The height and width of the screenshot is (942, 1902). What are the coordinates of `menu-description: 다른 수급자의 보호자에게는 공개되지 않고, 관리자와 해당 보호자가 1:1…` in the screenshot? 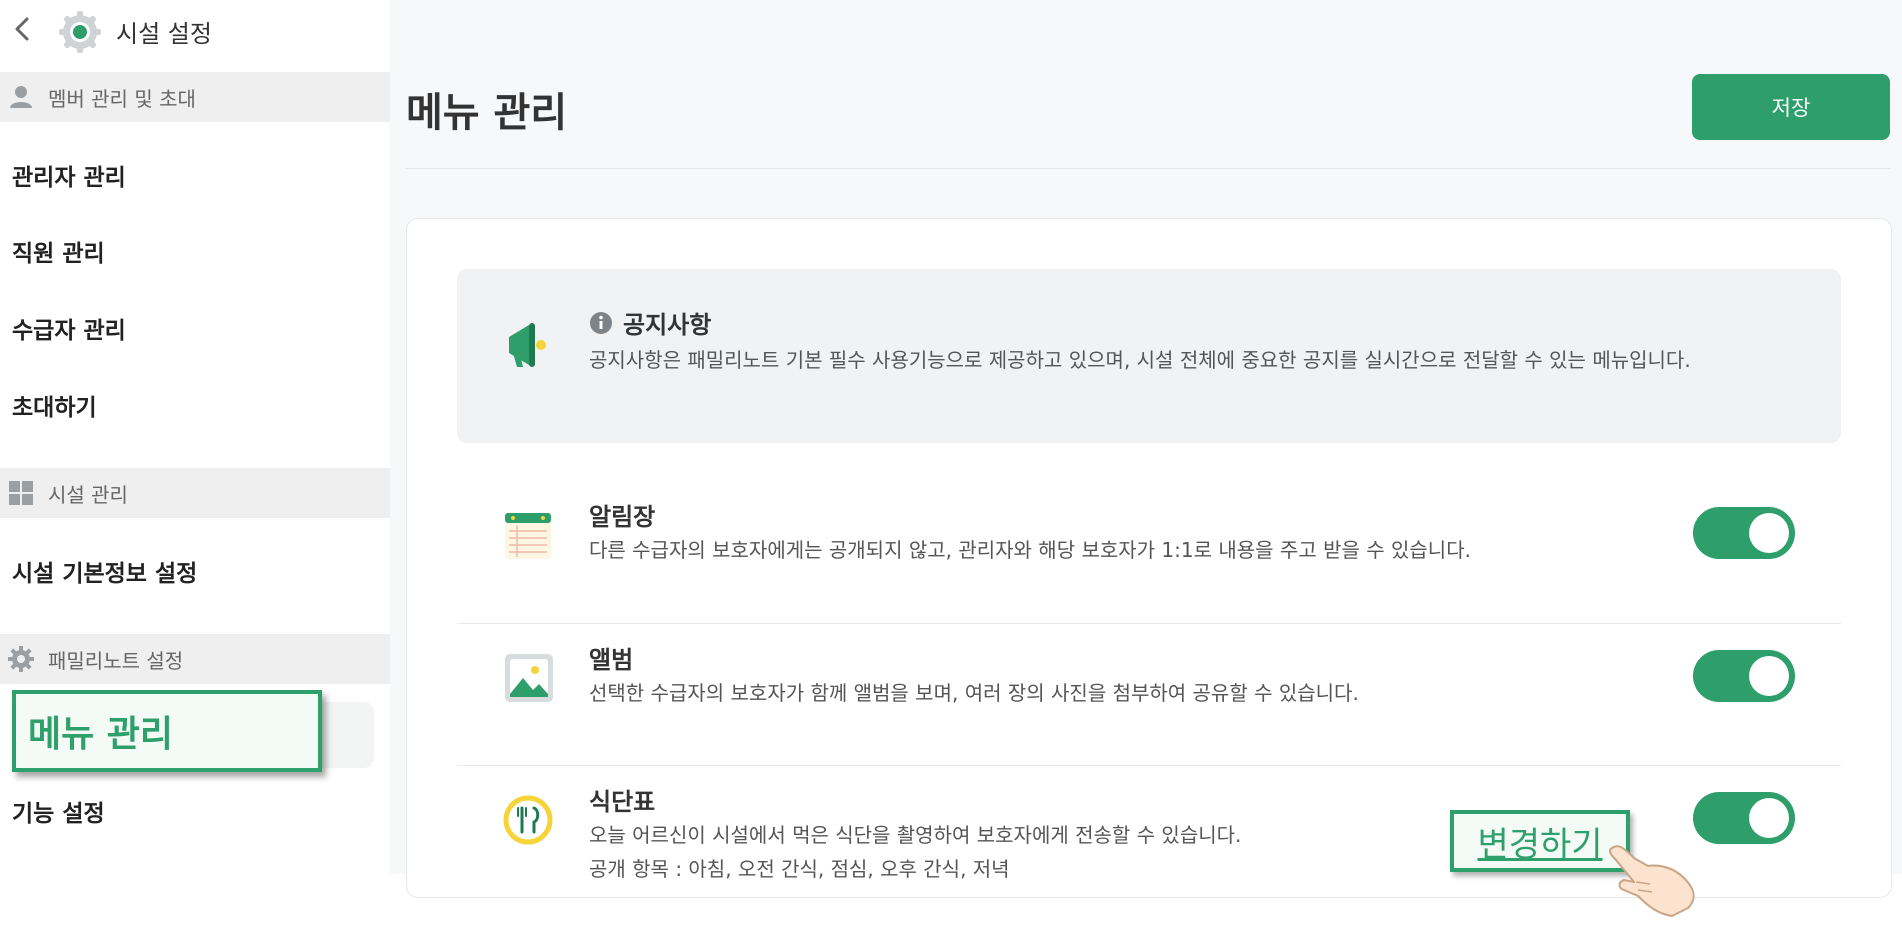 It's located at (1030, 550).